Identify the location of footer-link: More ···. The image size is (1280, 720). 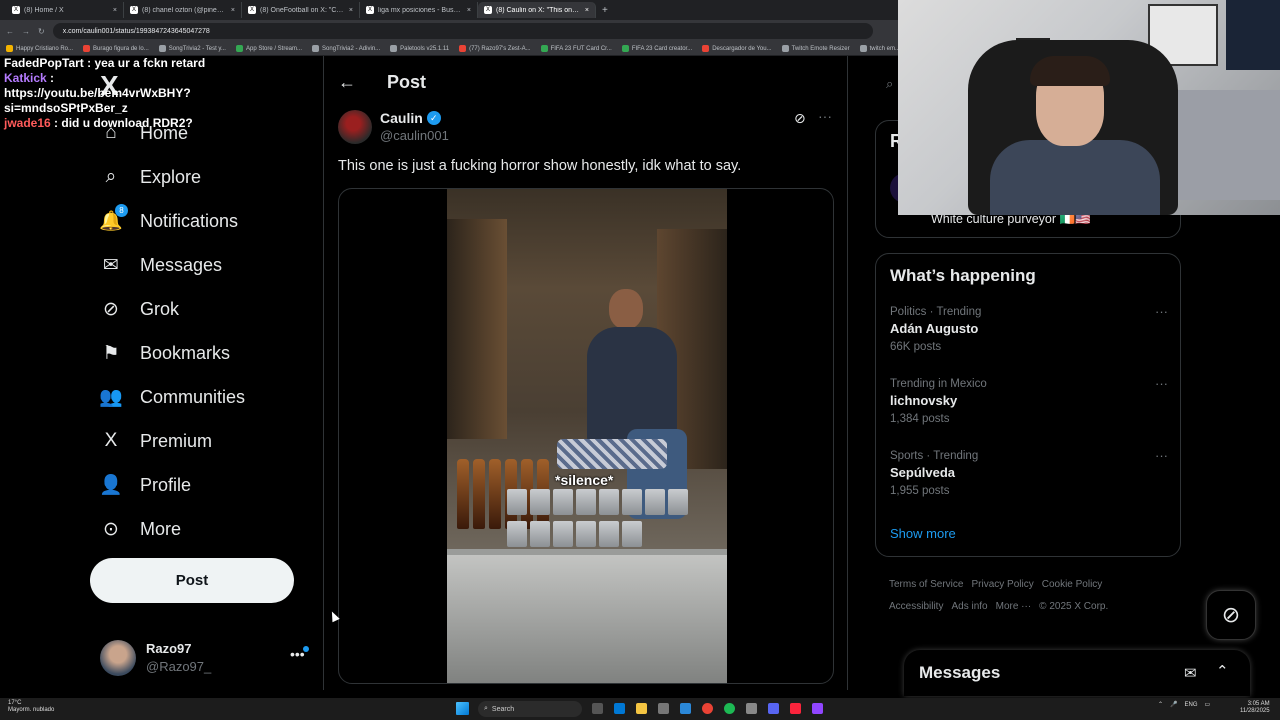
(1014, 606).